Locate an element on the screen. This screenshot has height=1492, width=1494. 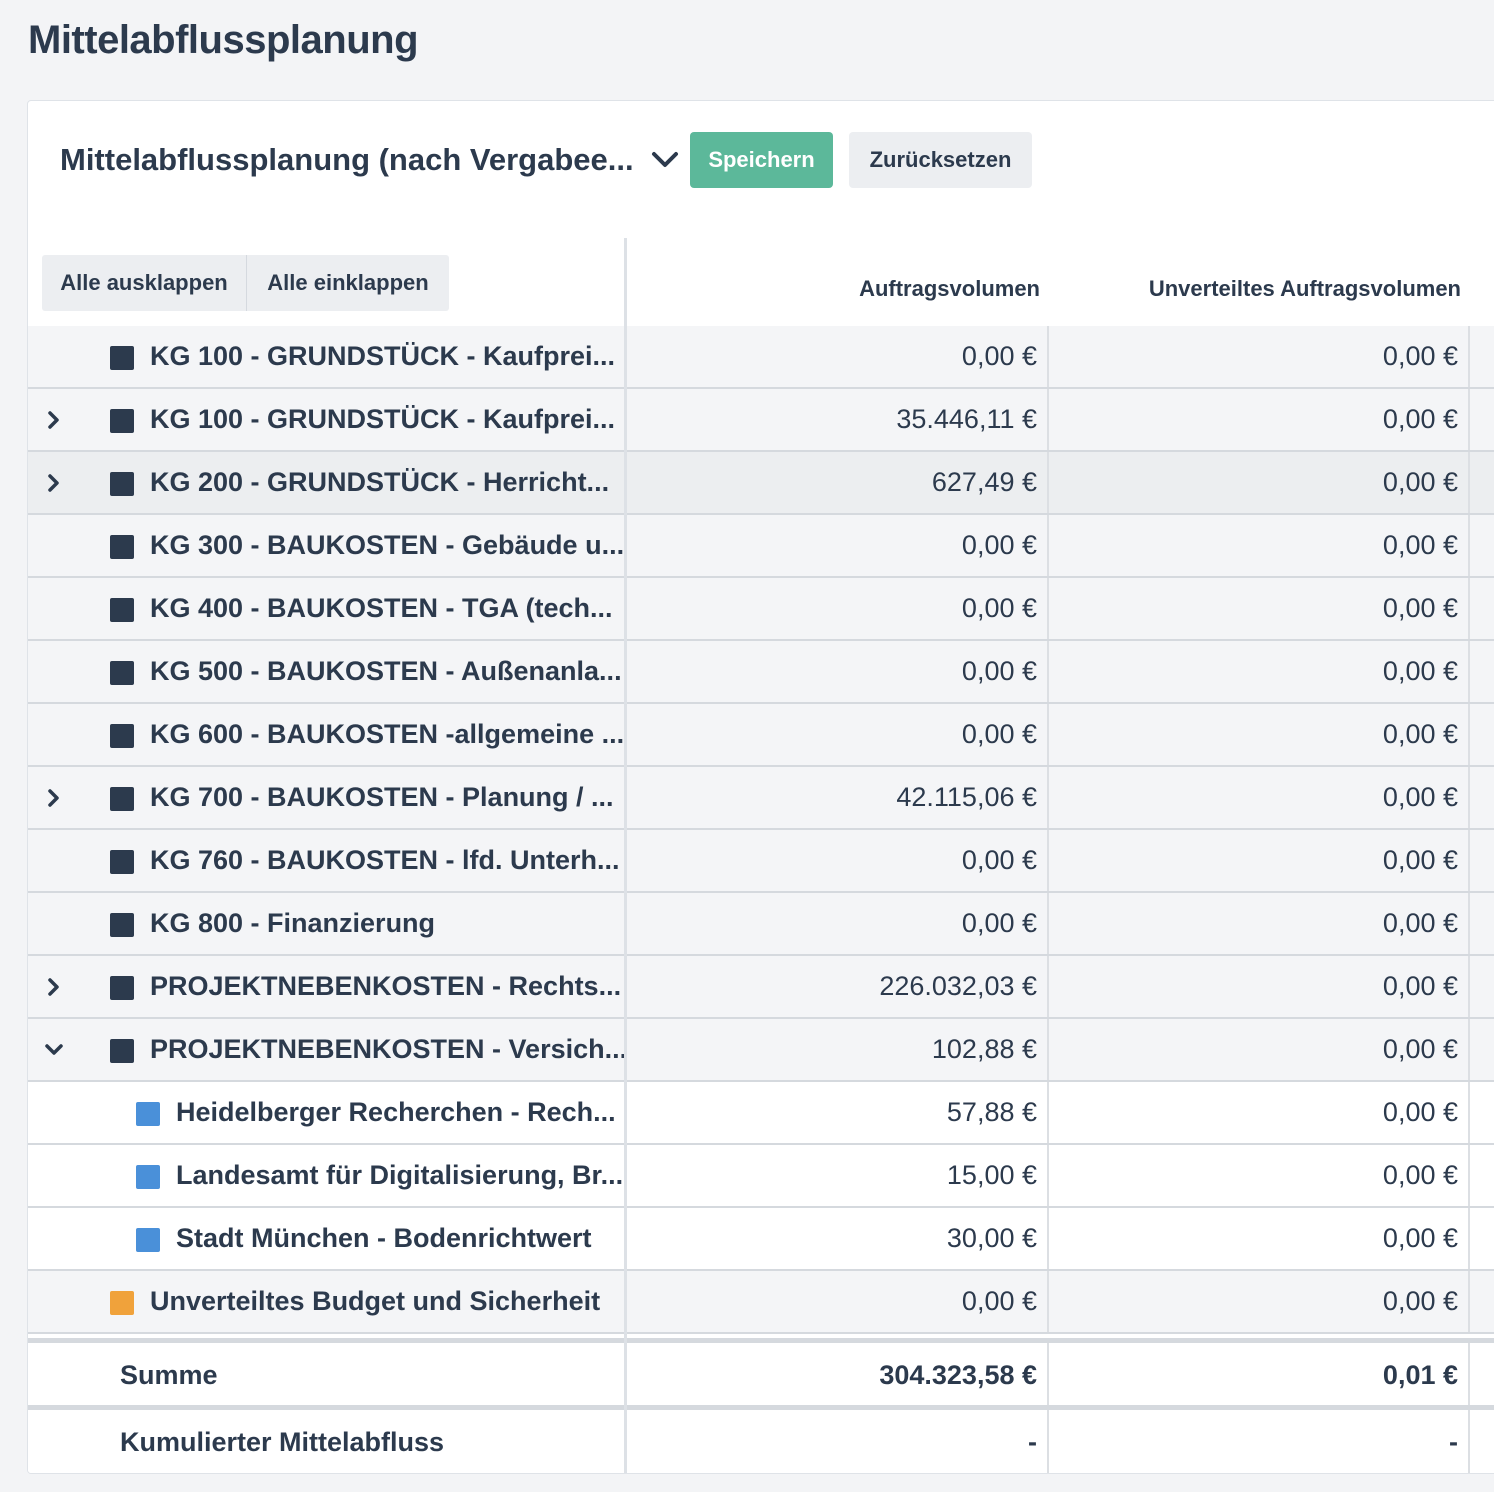
row-auftragsvolumen: 30,00 € is located at coordinates (991, 1238).